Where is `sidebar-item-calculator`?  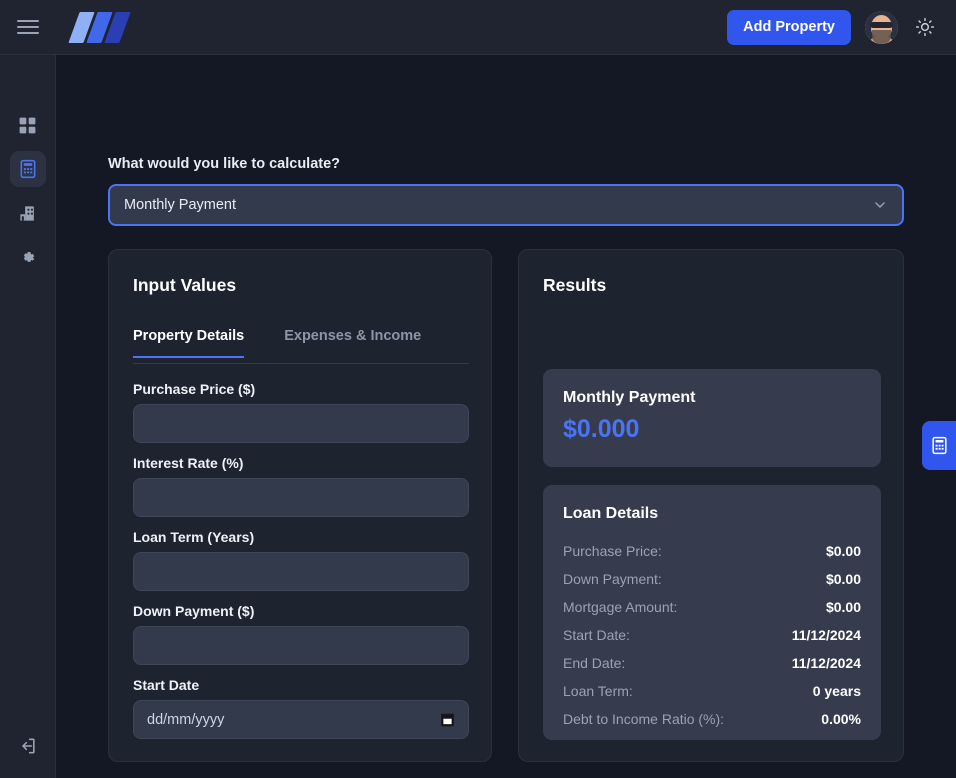
sidebar-item-calculator is located at coordinates (27, 169).